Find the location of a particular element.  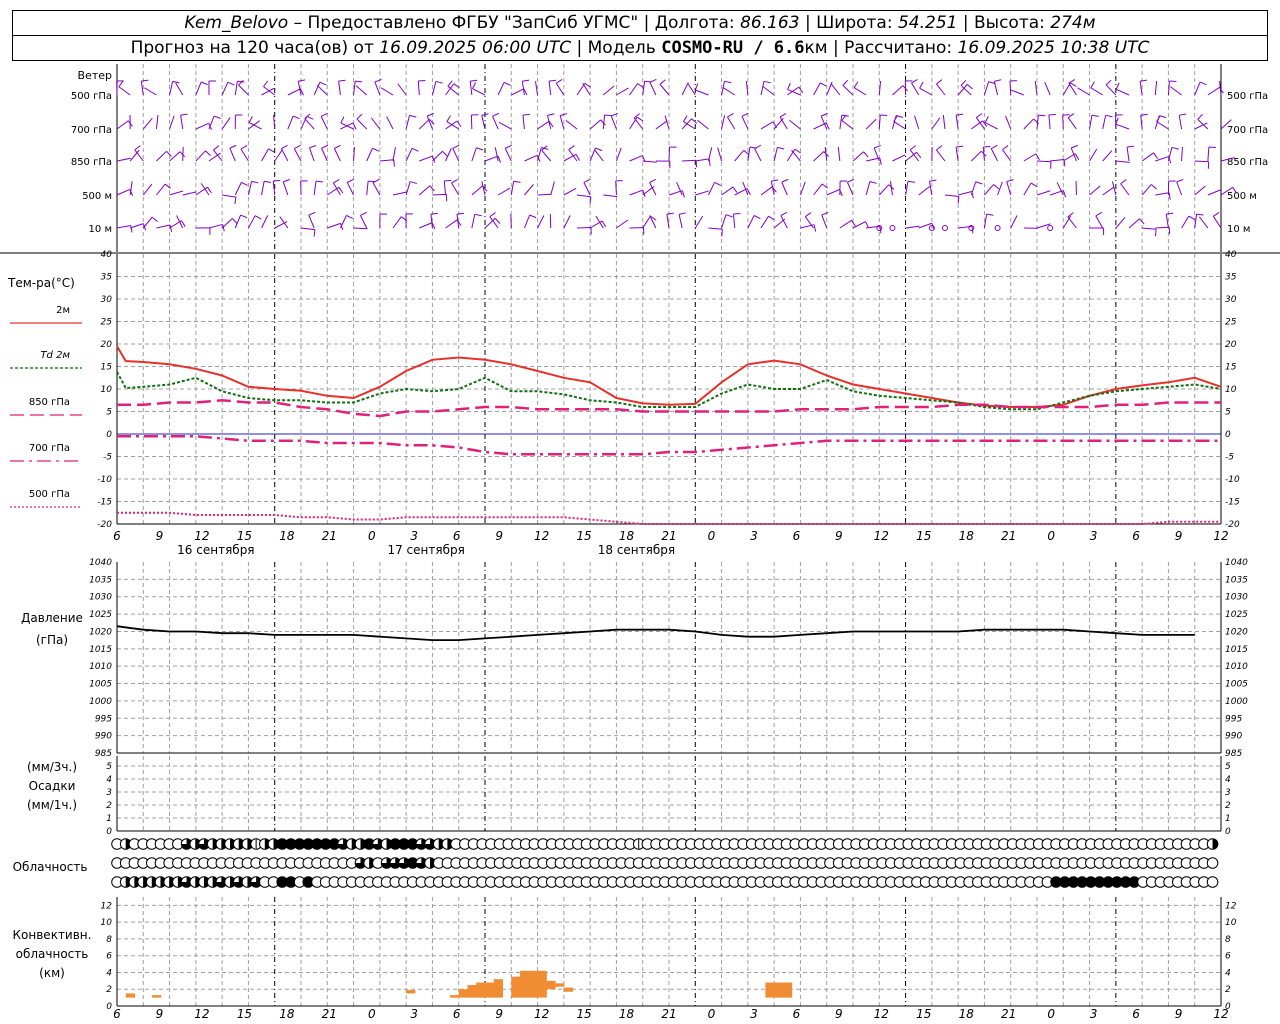

pressure-tick-label: 1035 is located at coordinates (100, 580).